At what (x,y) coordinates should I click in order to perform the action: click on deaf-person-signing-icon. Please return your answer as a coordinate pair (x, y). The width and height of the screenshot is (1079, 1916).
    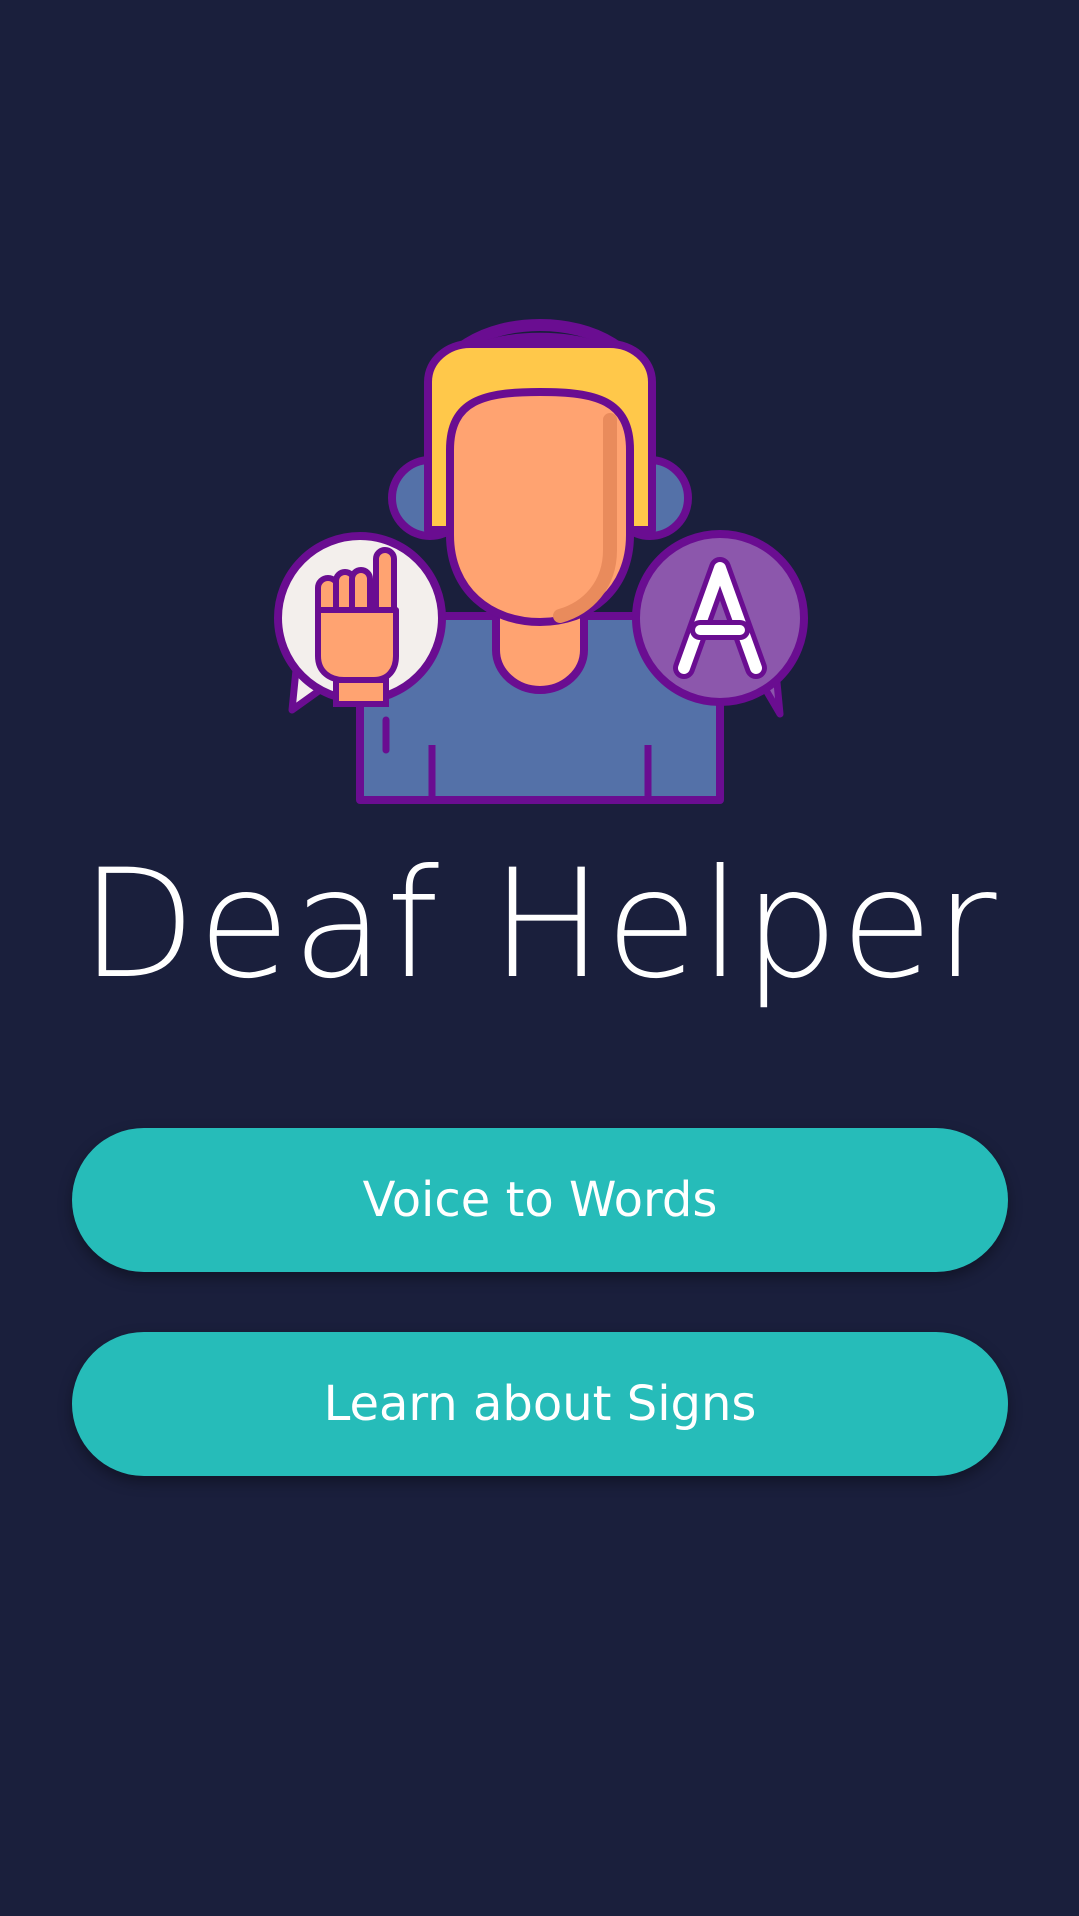
    Looking at the image, I should click on (541, 561).